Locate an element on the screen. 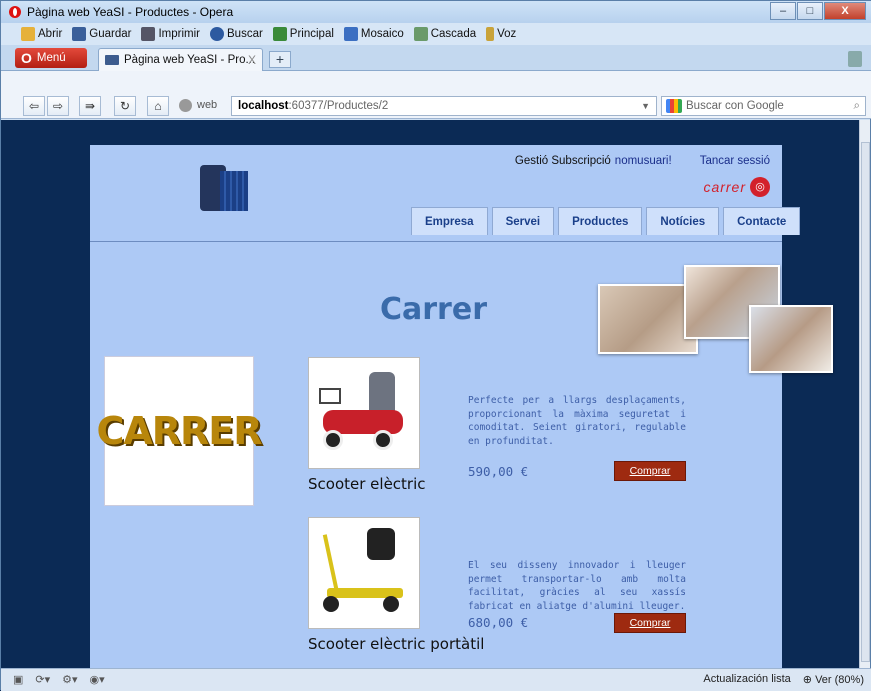  magnifier-icon: ⌕ is located at coordinates (857, 106).